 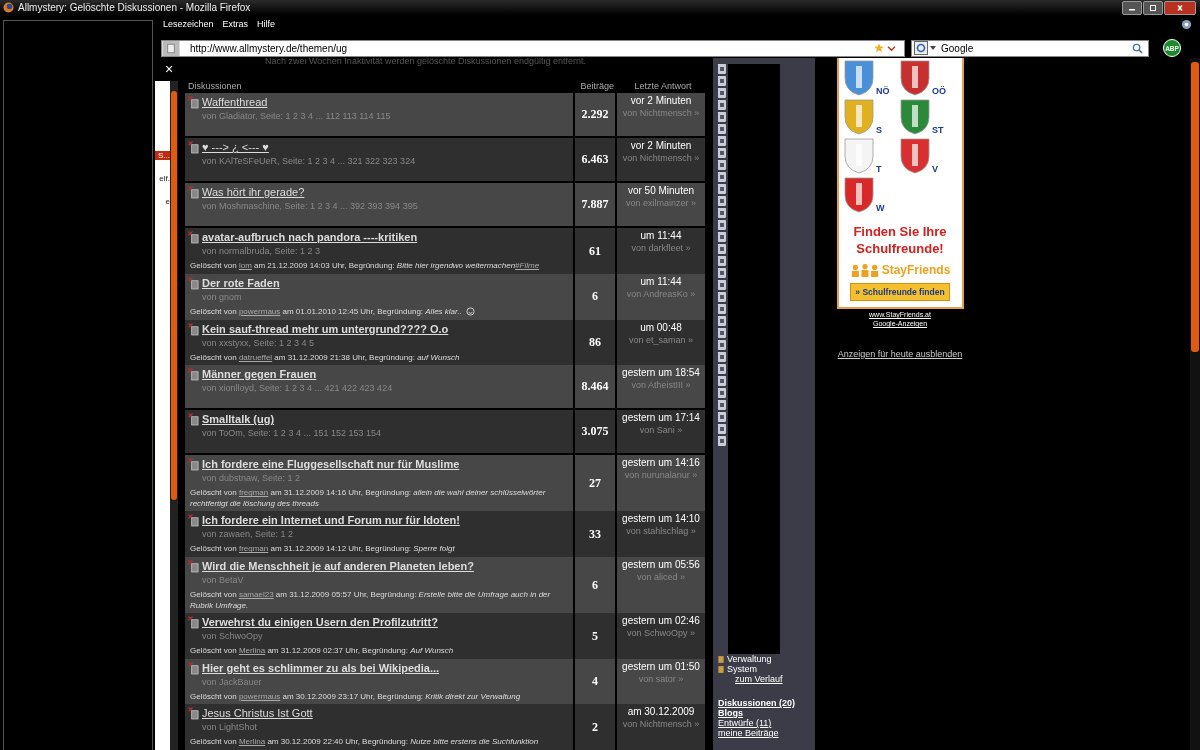 What do you see at coordinates (134, 7) in the screenshot?
I see `window-title: Allmystery: Gelöschte Diskussionen - Mozilla Firefox` at bounding box center [134, 7].